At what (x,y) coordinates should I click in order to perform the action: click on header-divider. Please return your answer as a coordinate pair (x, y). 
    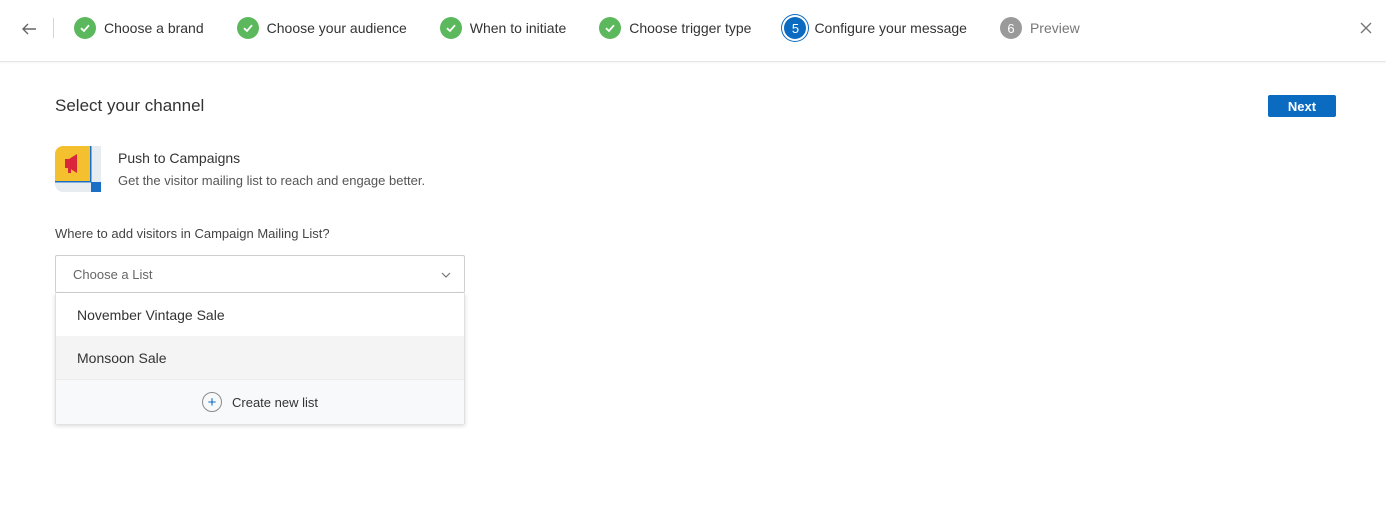
    Looking at the image, I should click on (53, 28).